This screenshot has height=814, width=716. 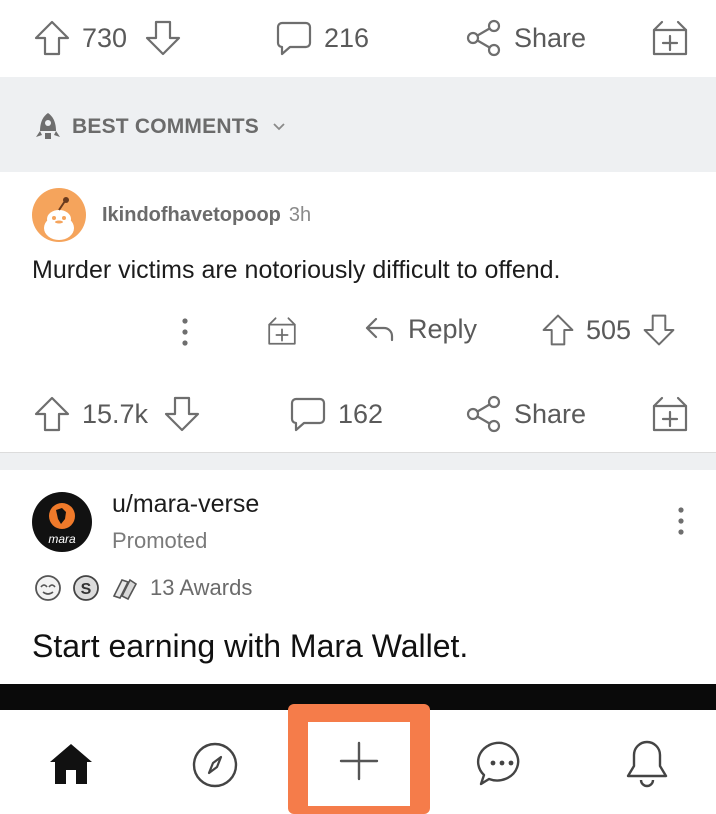 I want to click on bottom-nav, so click(x=358, y=759).